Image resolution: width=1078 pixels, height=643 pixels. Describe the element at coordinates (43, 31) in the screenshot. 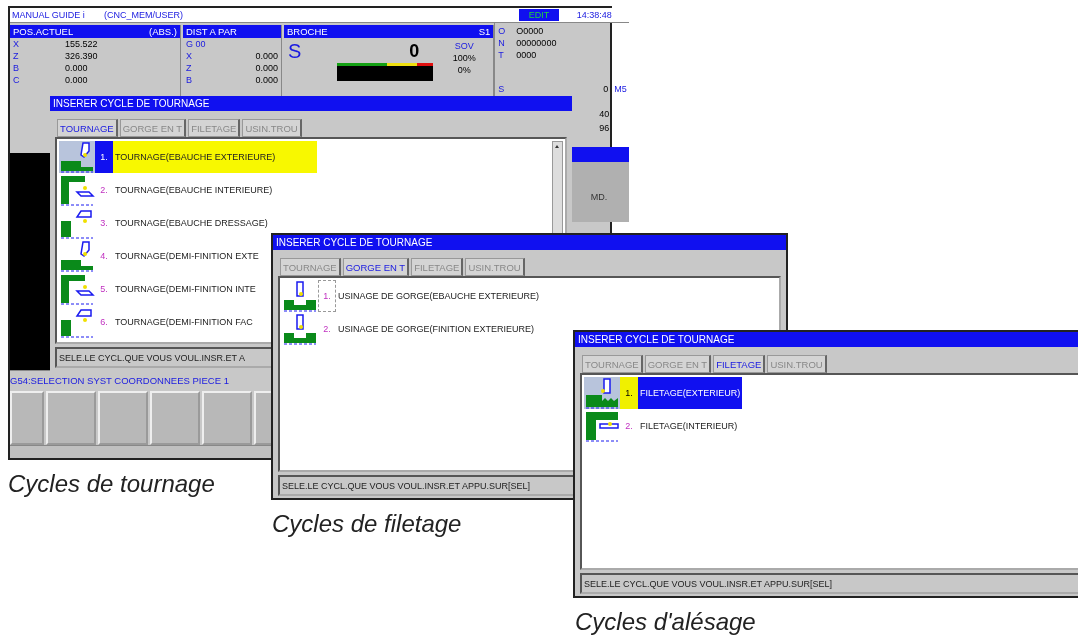

I see `panel-title: POS.ACTUEL` at that location.